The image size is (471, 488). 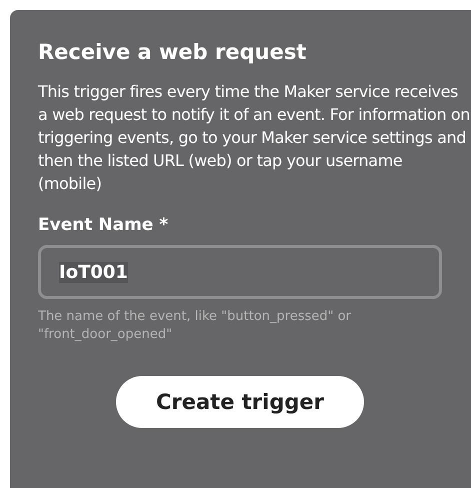 I want to click on card-title: Receive a web request, so click(x=173, y=52).